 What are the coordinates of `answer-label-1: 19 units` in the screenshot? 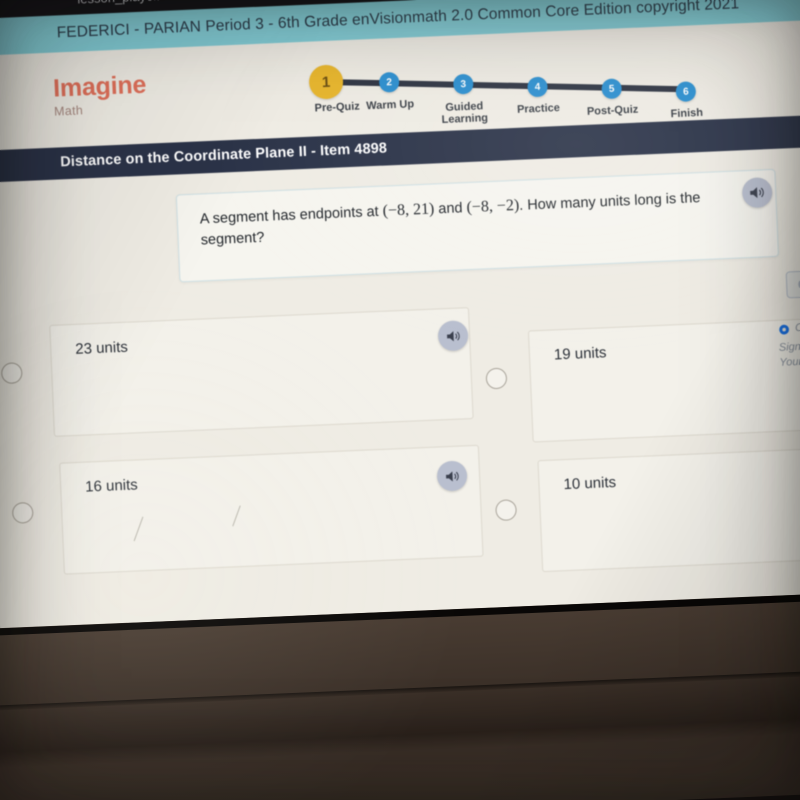 It's located at (580, 354).